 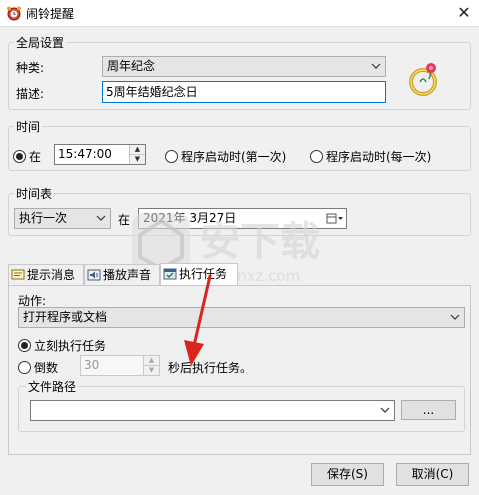 I want to click on file-path-select, so click(x=212, y=410).